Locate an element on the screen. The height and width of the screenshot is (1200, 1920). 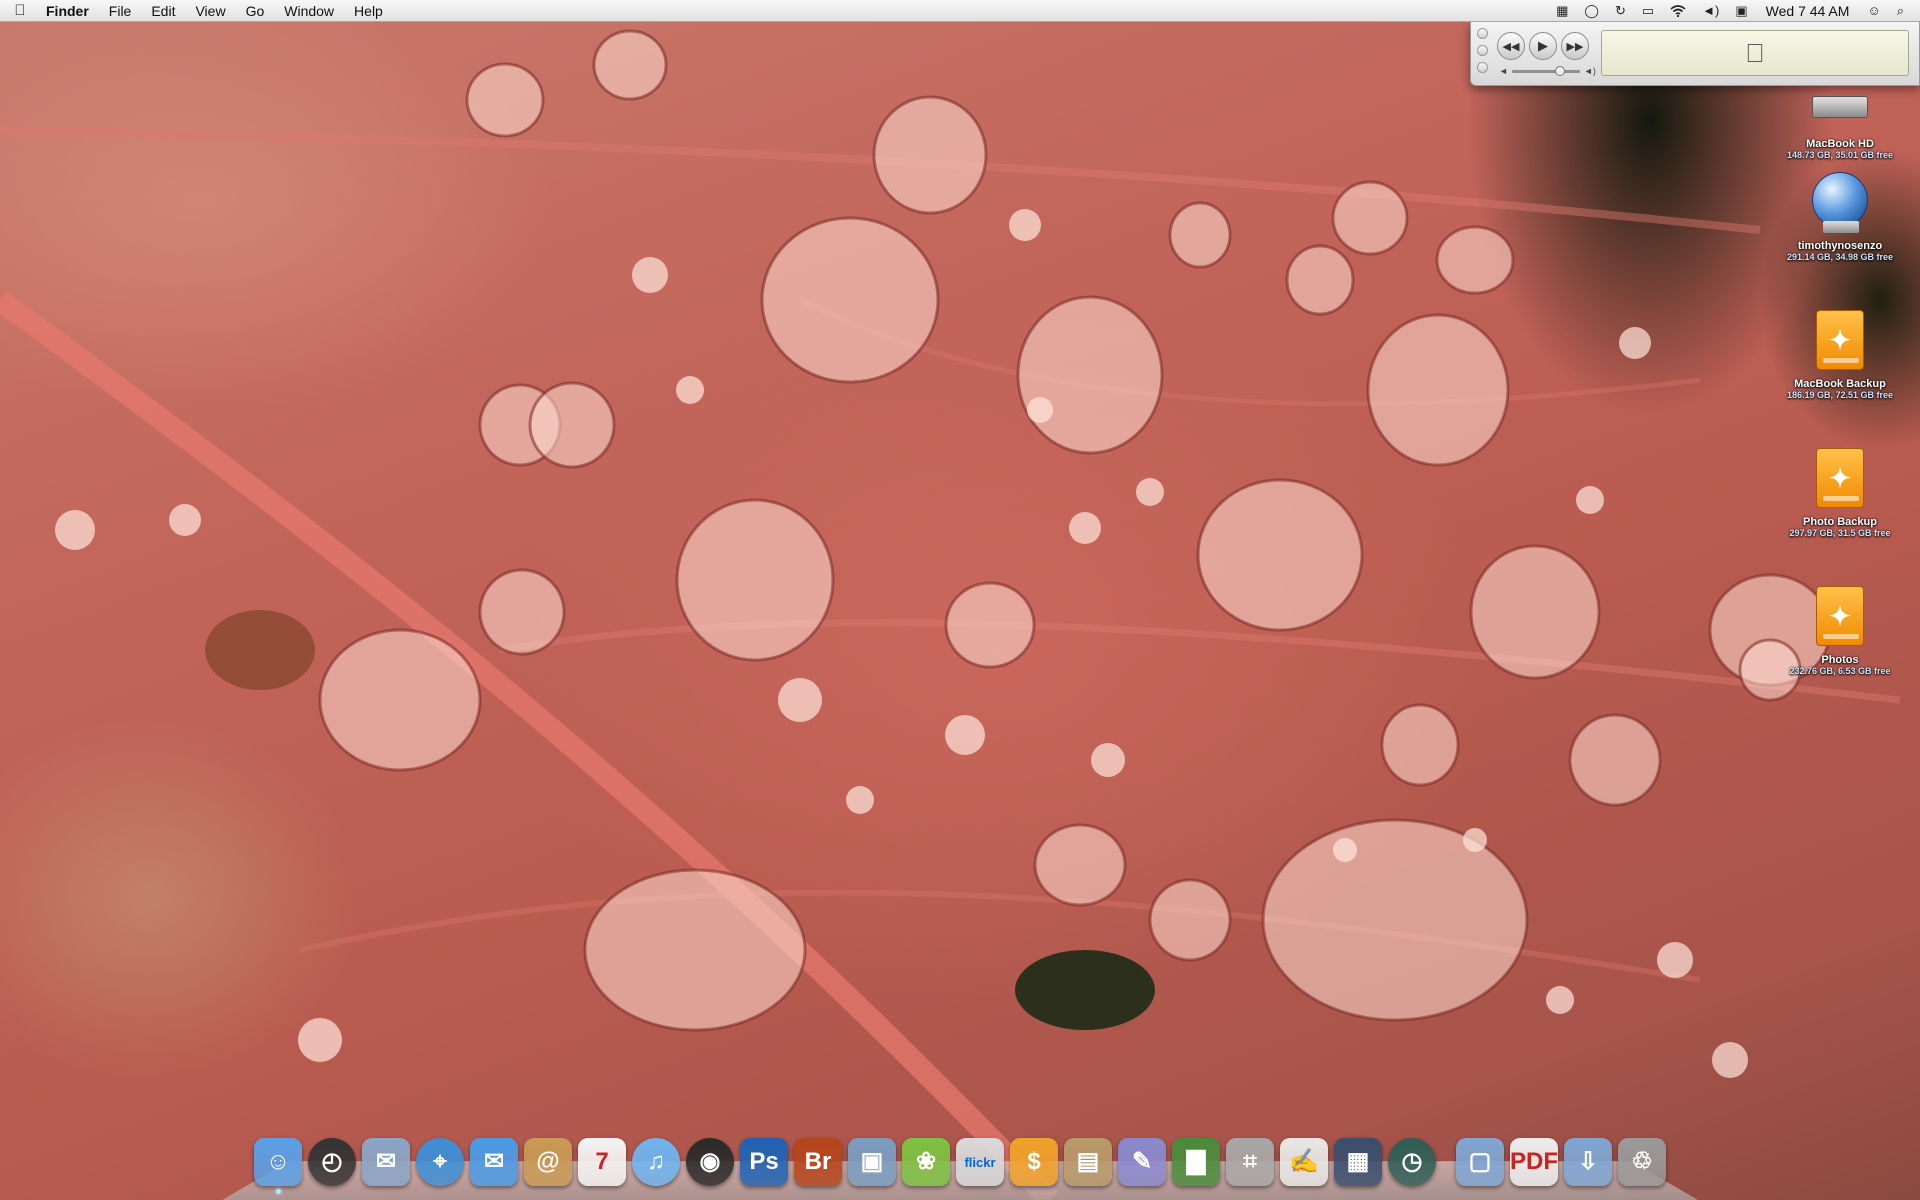
documents-stack-label: PDF is located at coordinates (1534, 1161).